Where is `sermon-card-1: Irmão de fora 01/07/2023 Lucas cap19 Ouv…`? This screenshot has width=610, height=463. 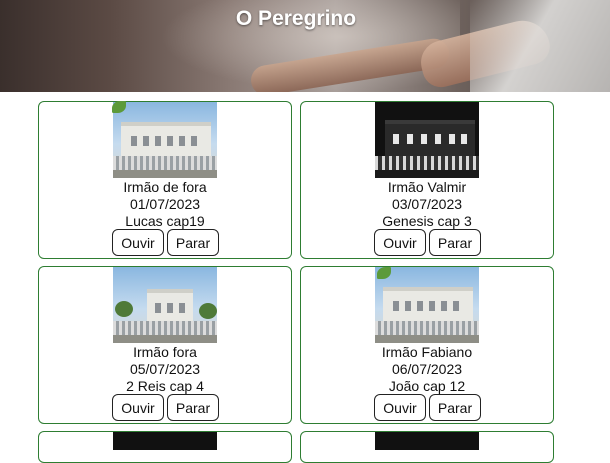 sermon-card-1: Irmão de fora 01/07/2023 Lucas cap19 Ouv… is located at coordinates (165, 180).